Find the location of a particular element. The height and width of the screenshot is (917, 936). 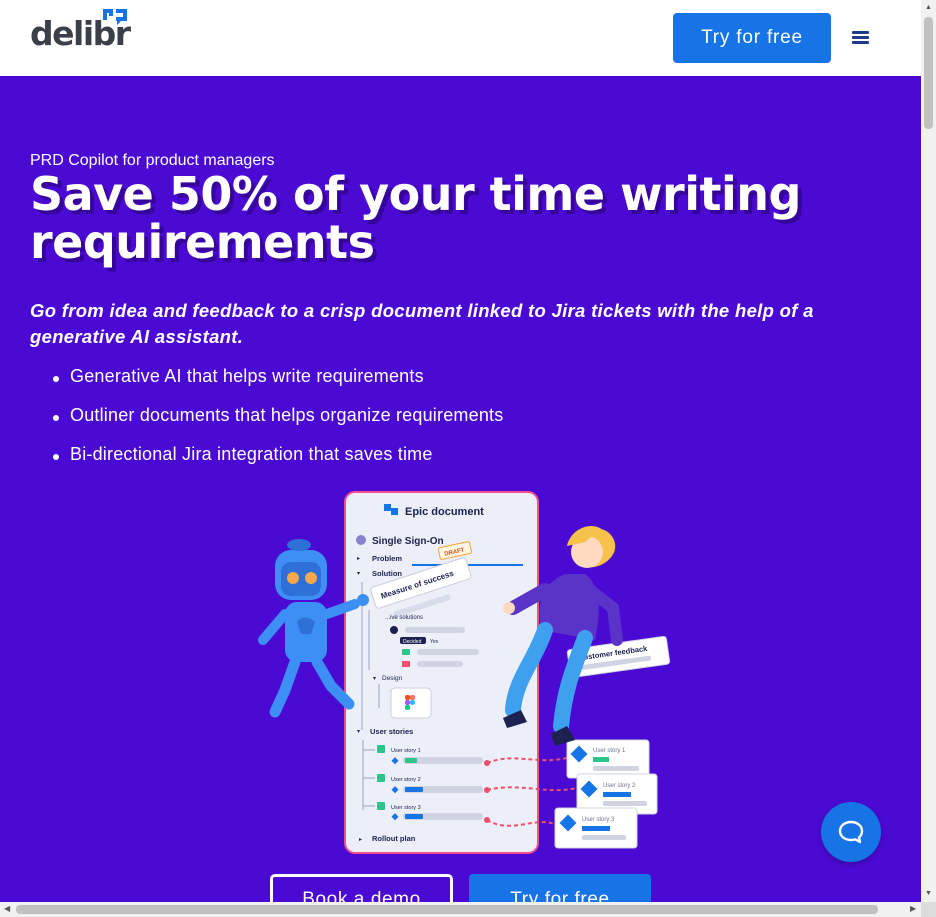

jira-card: User story 1 is located at coordinates (608, 759).